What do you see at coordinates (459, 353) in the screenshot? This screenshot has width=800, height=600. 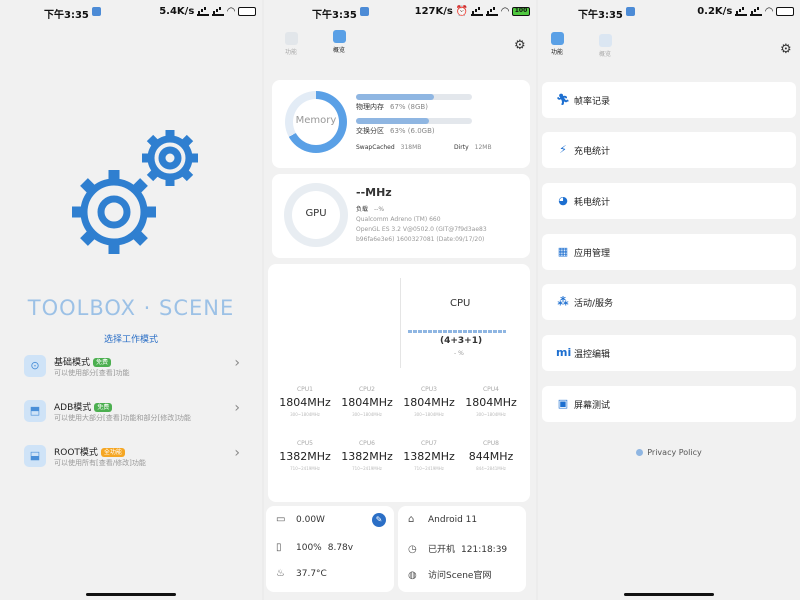 I see `cpu-load: - %` at bounding box center [459, 353].